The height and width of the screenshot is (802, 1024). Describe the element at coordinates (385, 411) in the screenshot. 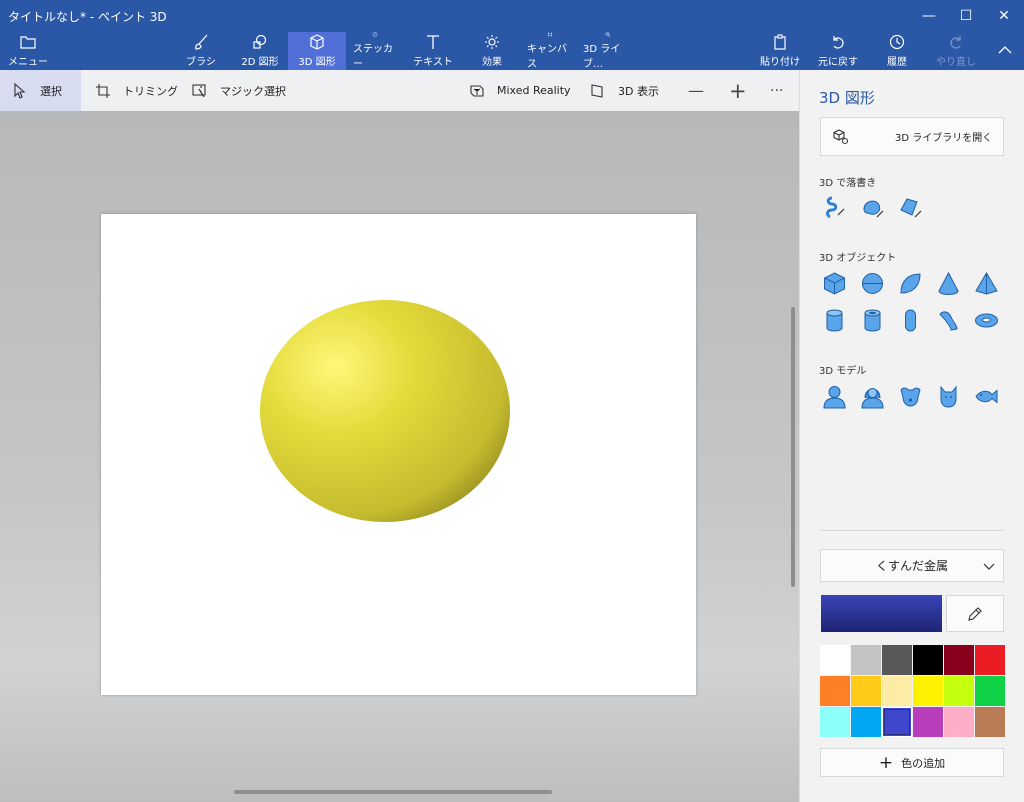

I see `3d-sphere-object` at that location.